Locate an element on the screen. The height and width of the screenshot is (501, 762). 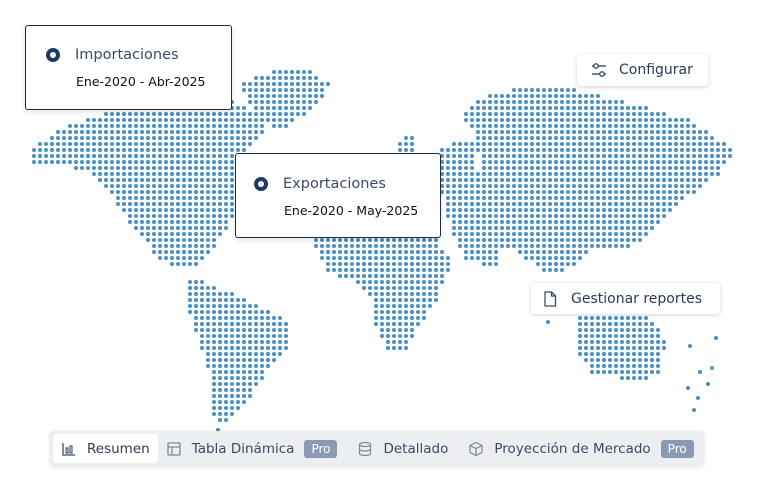
tab-proyeccion-mercado: Proyección de Mercado Pro is located at coordinates (581, 448).